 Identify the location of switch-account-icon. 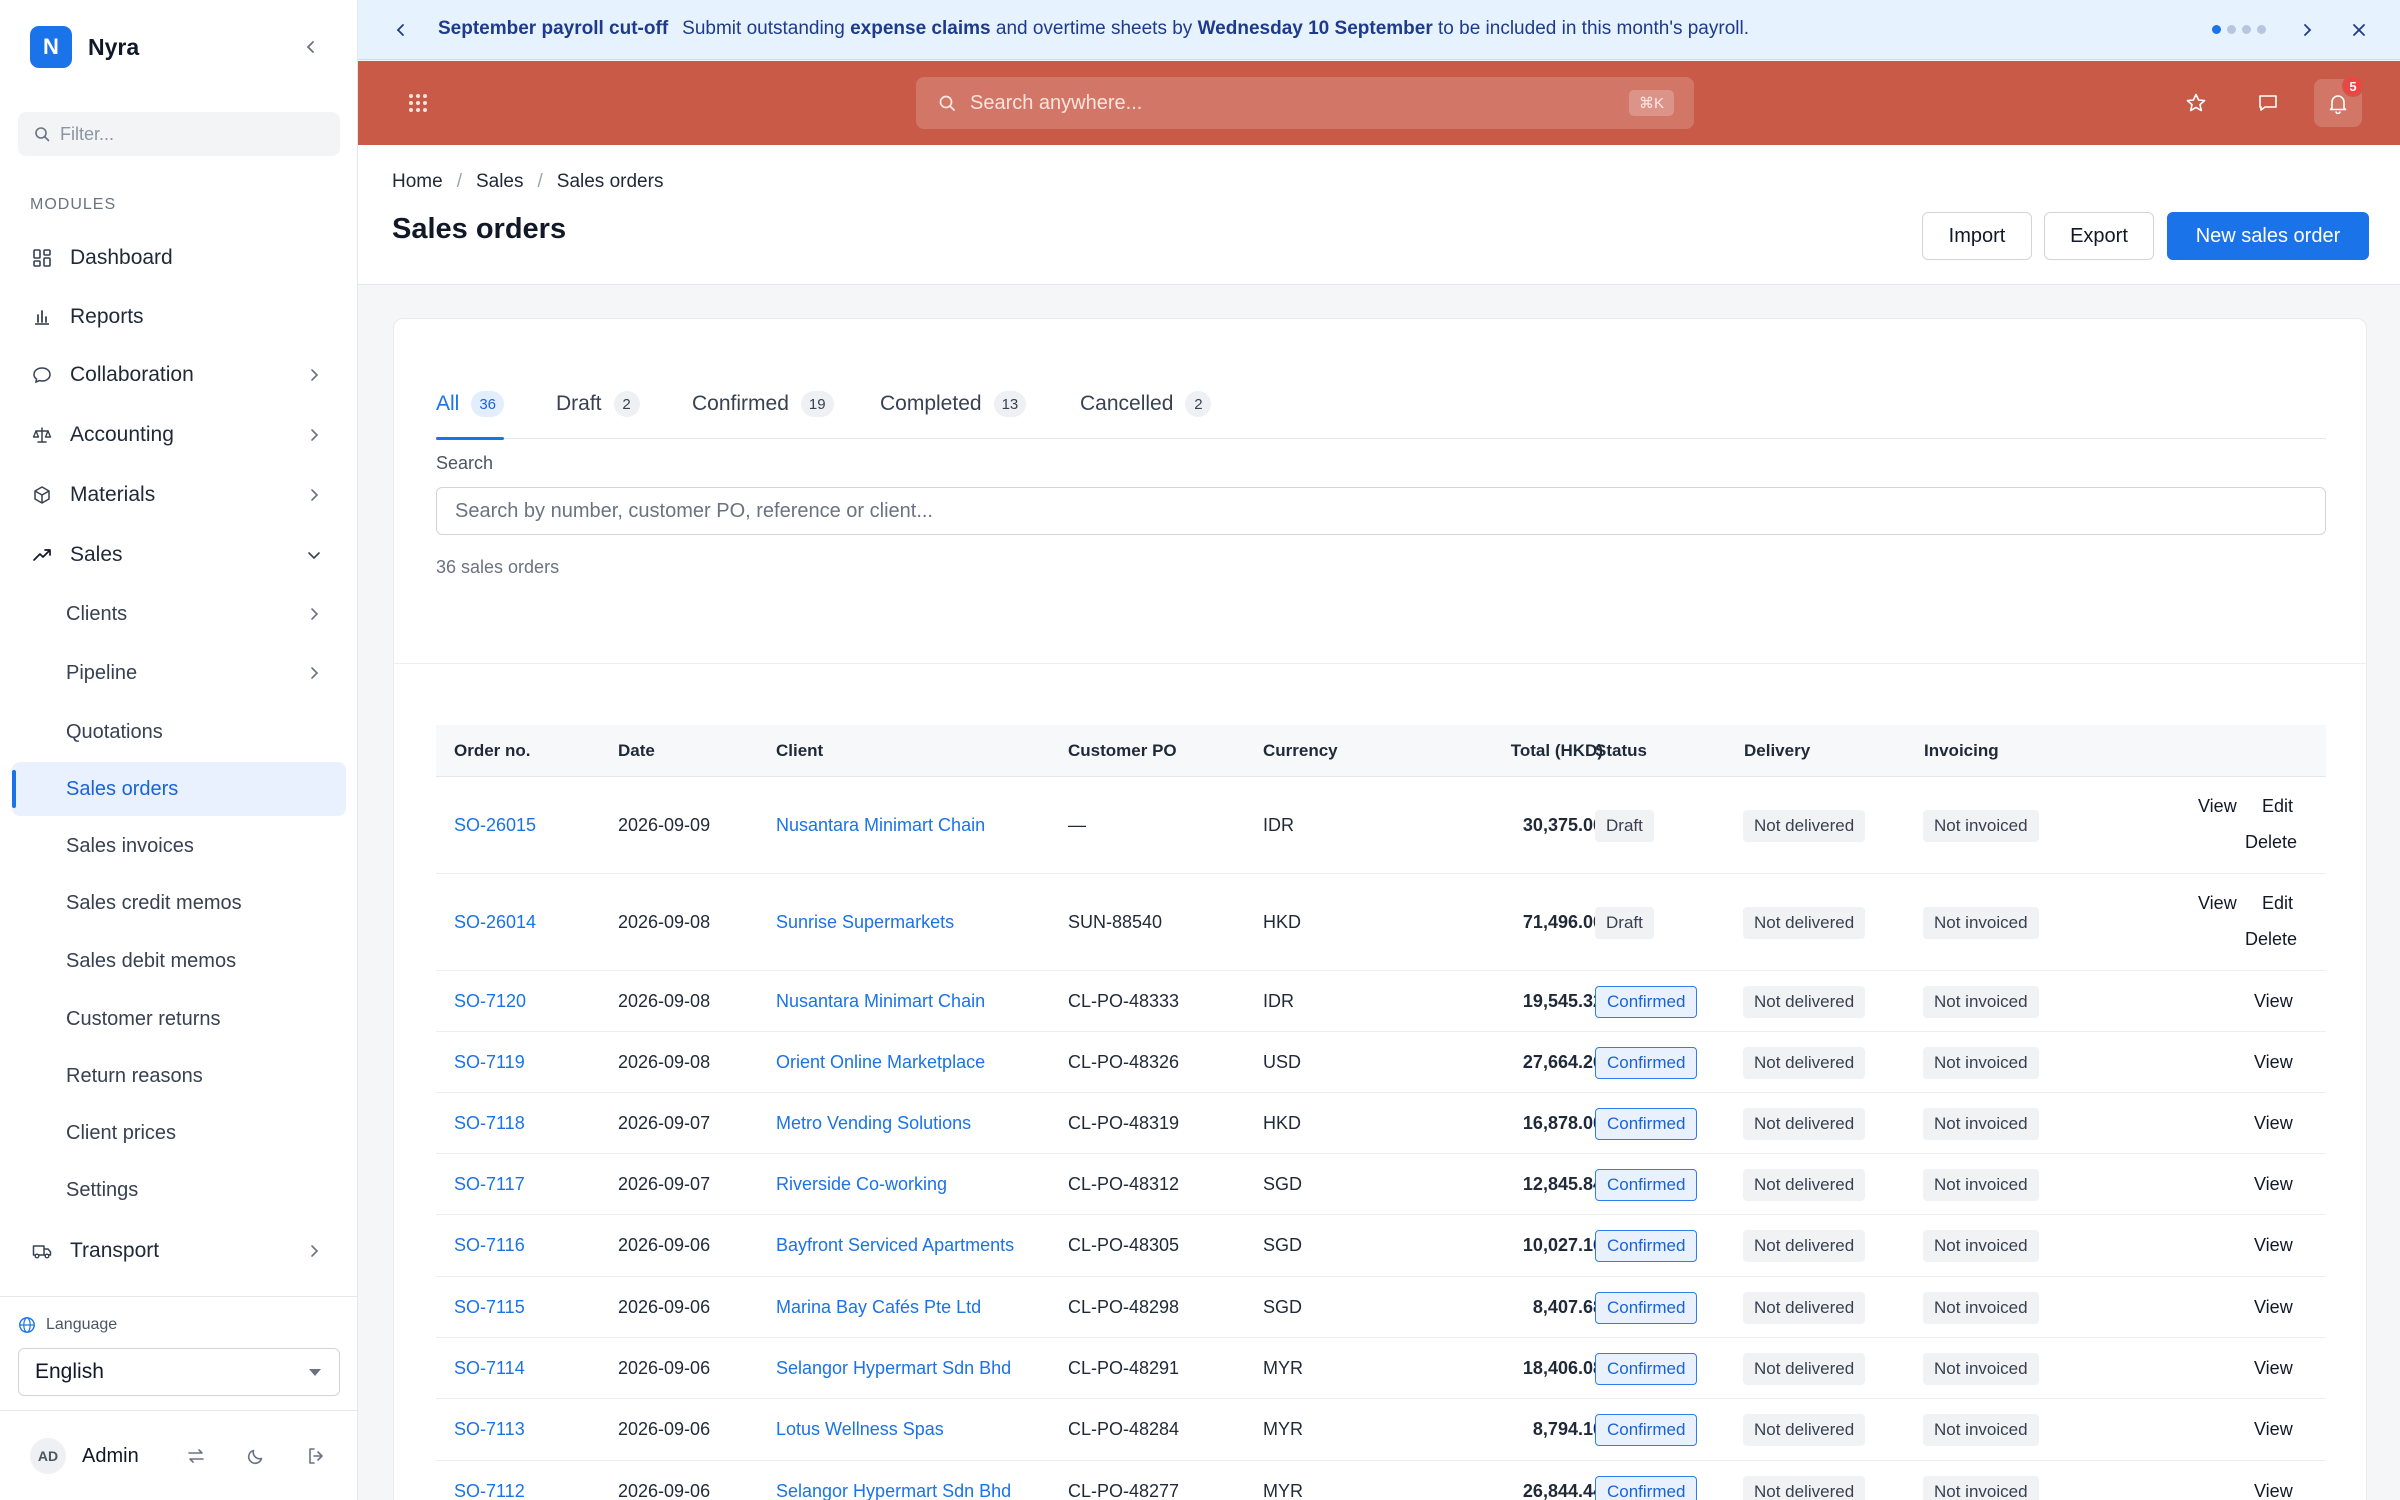
(196, 1456).